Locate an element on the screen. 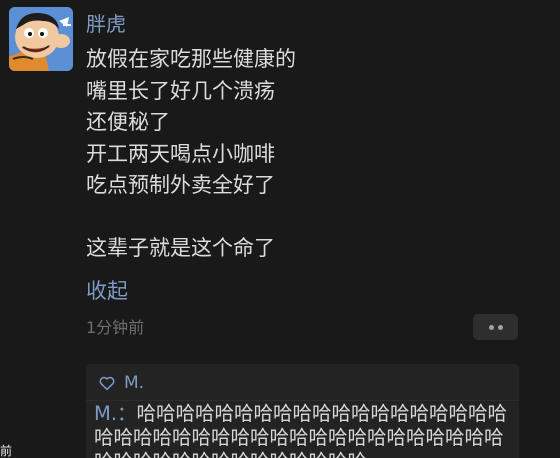 Image resolution: width=560 pixels, height=458 pixels. edge-clipped-text: 前 is located at coordinates (6, 451).